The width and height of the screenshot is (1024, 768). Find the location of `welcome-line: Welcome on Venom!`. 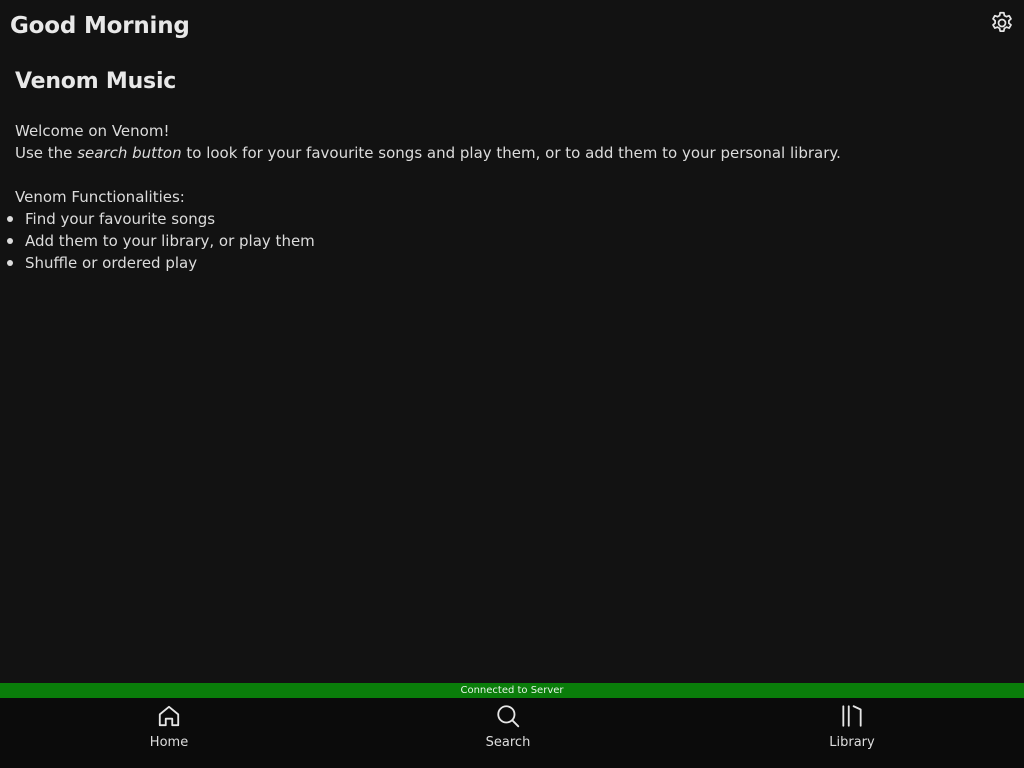

welcome-line: Welcome on Venom! is located at coordinates (92, 131).